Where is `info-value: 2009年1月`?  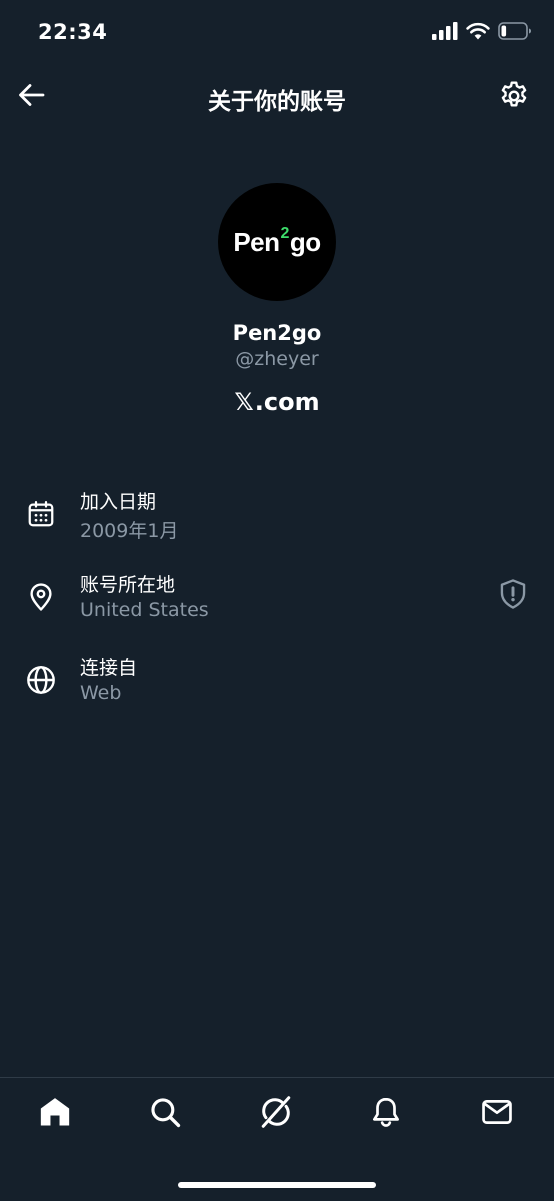 info-value: 2009年1月 is located at coordinates (129, 531).